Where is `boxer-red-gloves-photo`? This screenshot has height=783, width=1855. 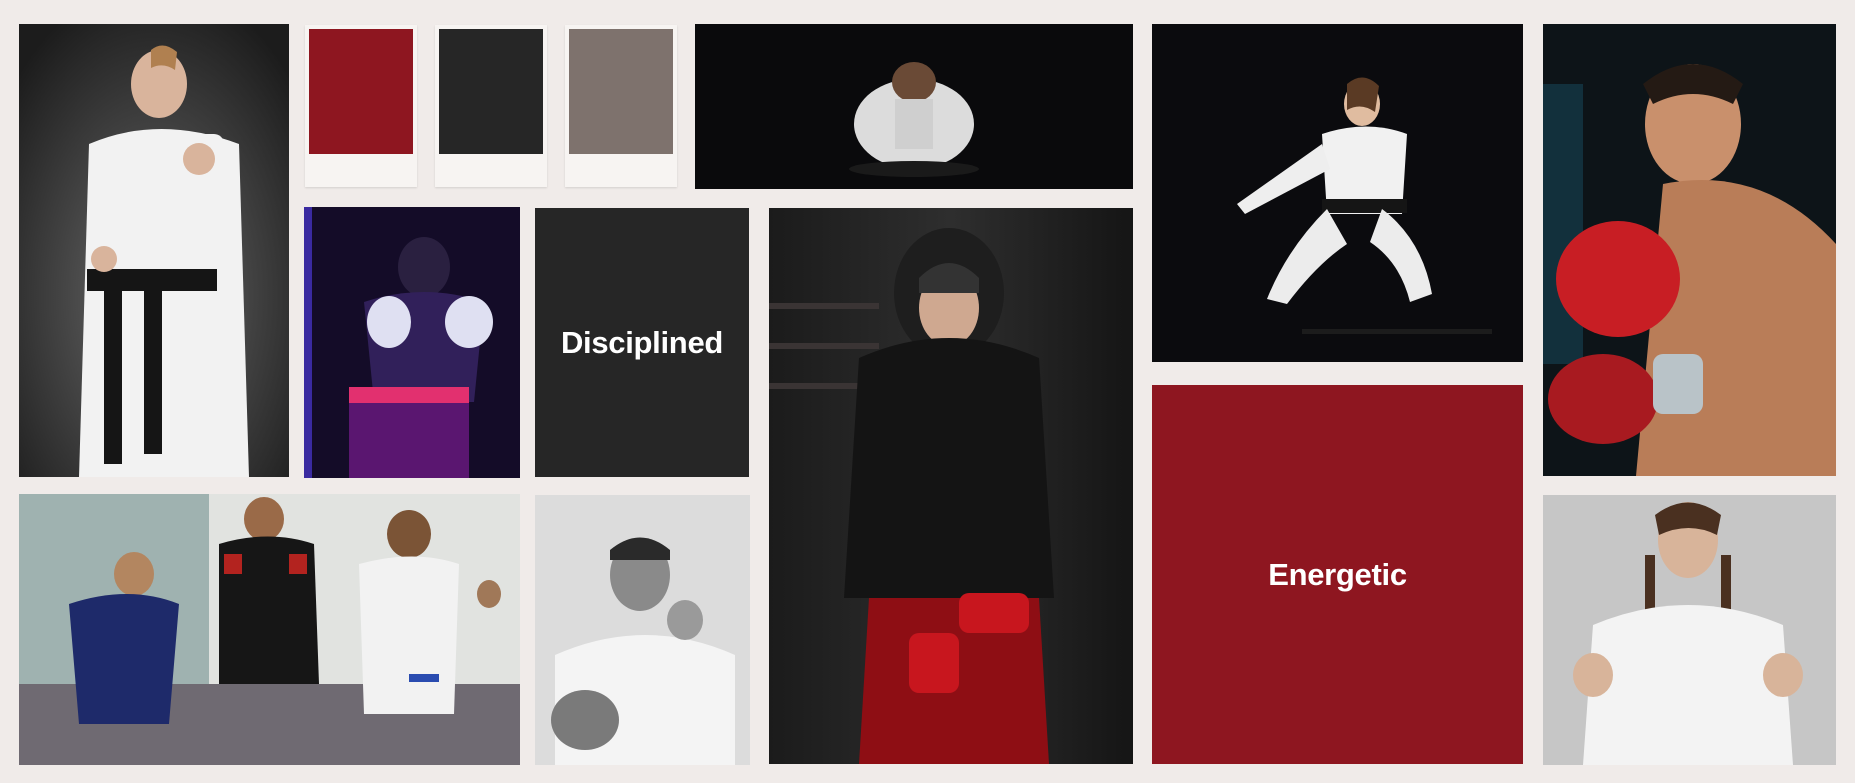 boxer-red-gloves-photo is located at coordinates (1689, 250).